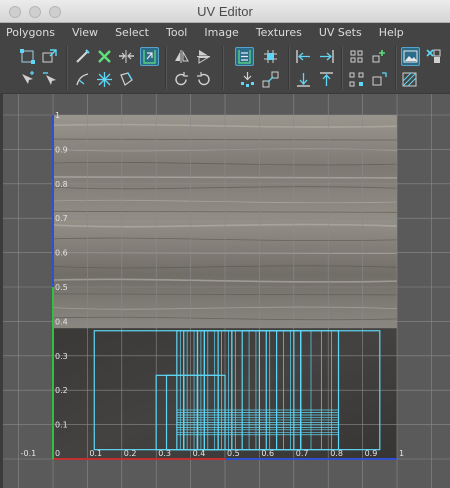 The image size is (450, 488). Describe the element at coordinates (203, 56) in the screenshot. I see `flip-v-icon` at that location.